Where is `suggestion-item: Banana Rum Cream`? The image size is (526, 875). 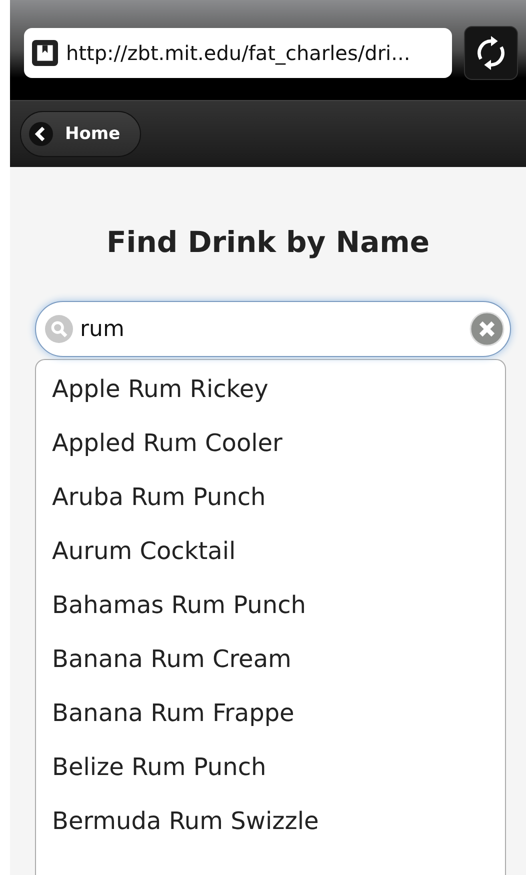 suggestion-item: Banana Rum Cream is located at coordinates (270, 659).